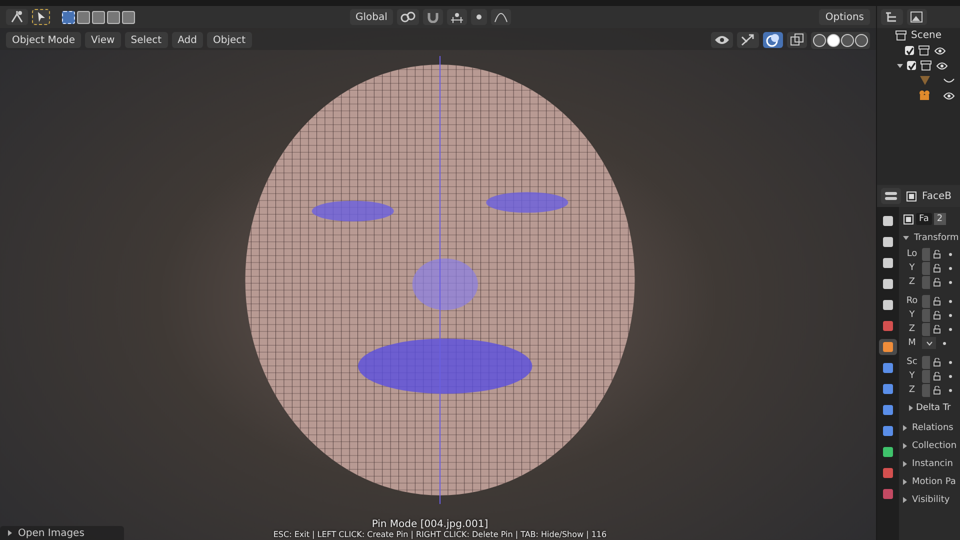 The height and width of the screenshot is (540, 960). I want to click on overlay-icon, so click(773, 40).